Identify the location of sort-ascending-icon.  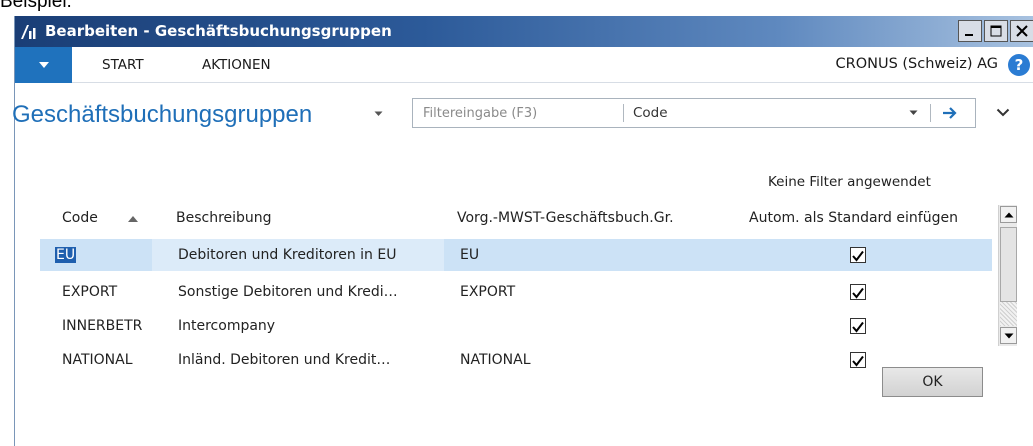
(133, 219).